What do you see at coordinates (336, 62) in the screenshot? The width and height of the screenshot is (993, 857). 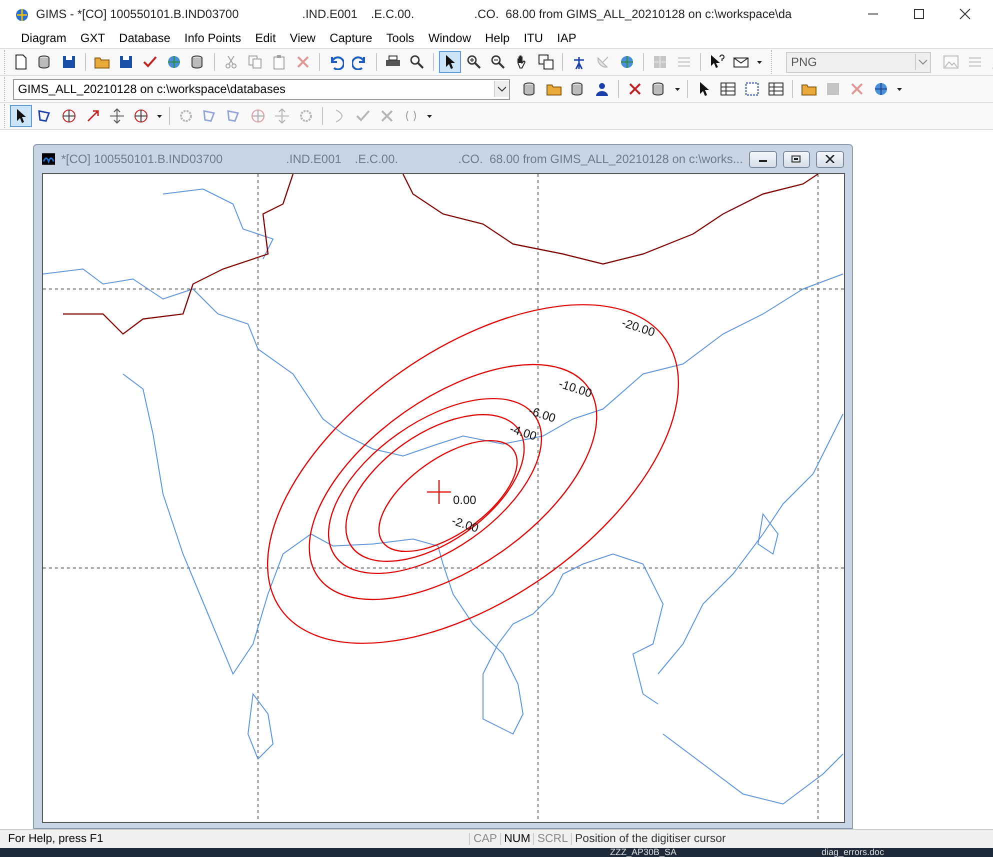 I see `undo-icon` at bounding box center [336, 62].